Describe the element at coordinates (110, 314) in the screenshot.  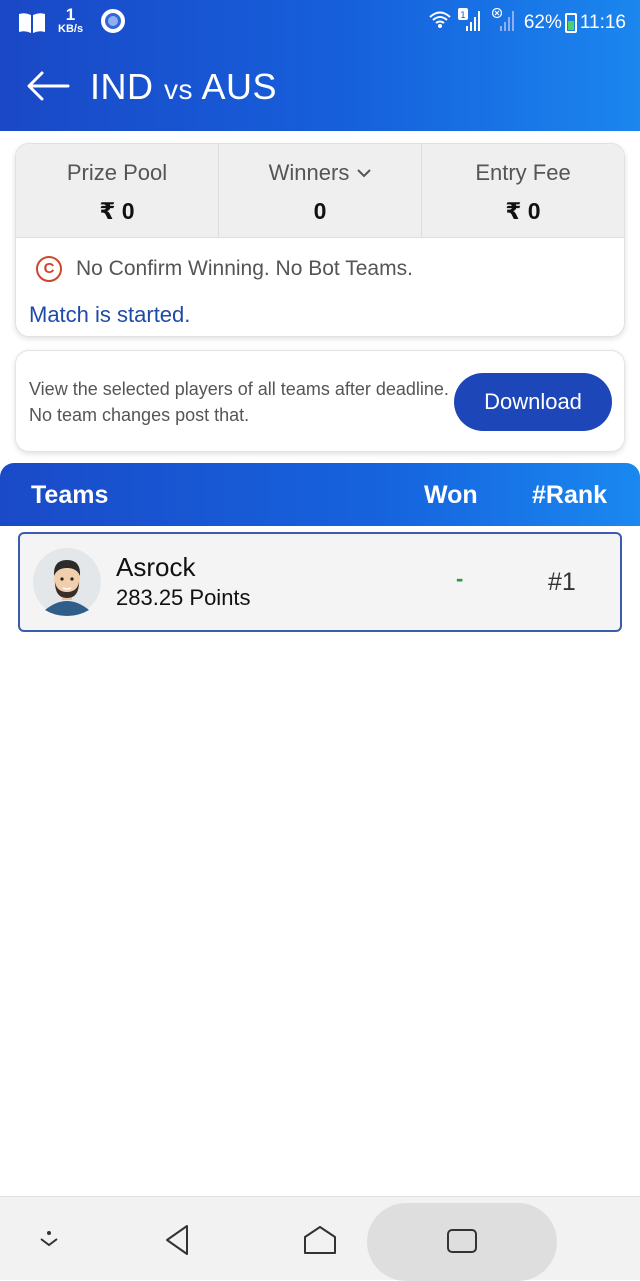
I see `match-status: Match is started.` at that location.